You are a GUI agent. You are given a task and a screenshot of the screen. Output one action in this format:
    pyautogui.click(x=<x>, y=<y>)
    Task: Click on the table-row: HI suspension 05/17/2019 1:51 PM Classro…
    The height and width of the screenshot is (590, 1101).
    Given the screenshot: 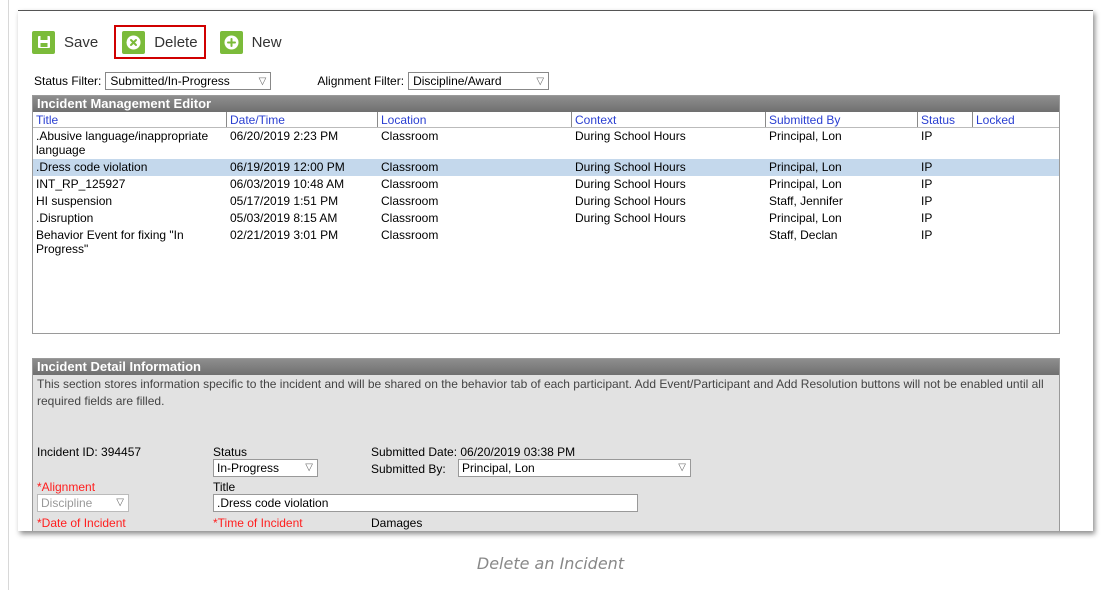 What is the action you would take?
    pyautogui.click(x=546, y=201)
    